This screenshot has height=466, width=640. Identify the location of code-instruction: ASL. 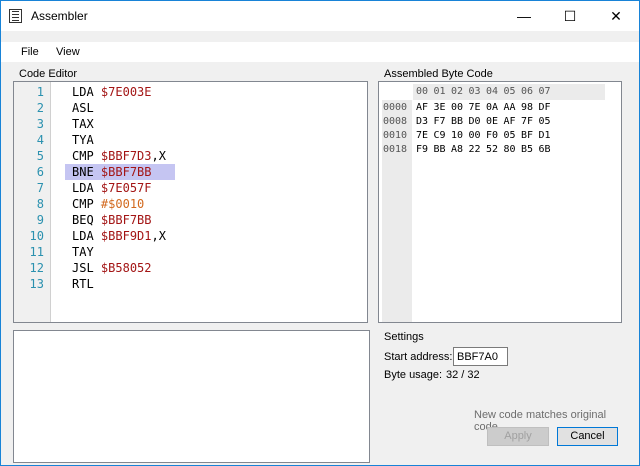
(83, 108).